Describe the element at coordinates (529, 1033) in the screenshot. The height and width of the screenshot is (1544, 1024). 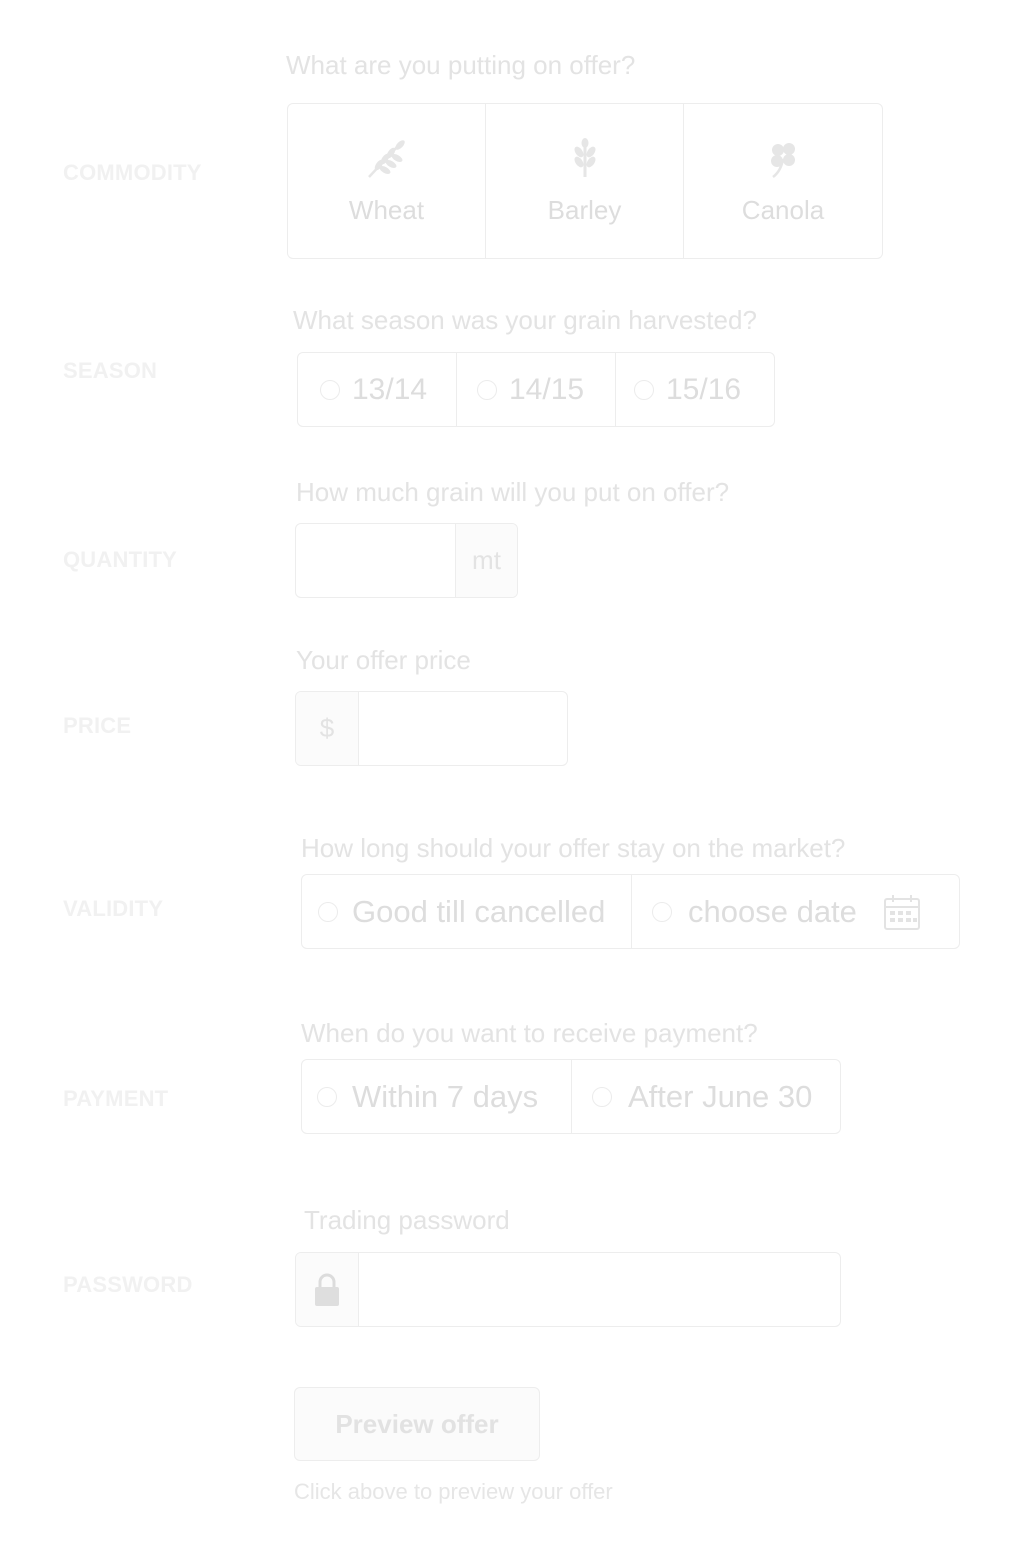
I see `payment-question: When do you want to receive payment?` at that location.